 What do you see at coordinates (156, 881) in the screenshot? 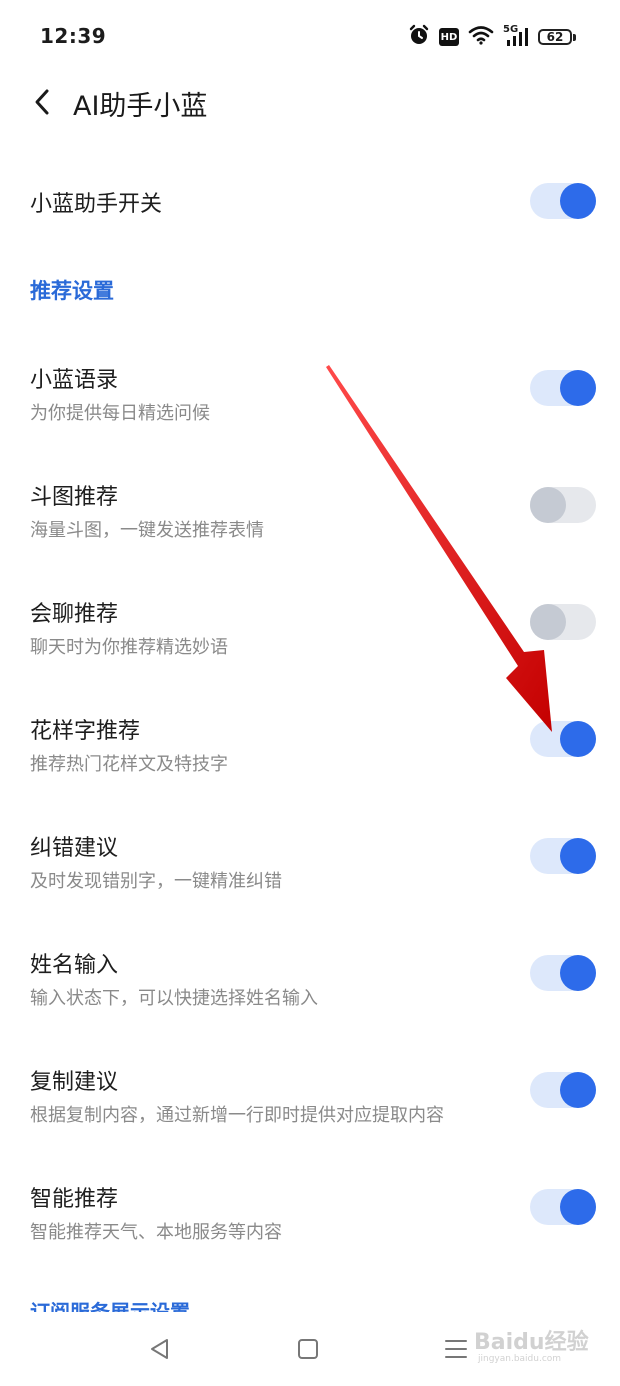
I see `setting-subtitle: 及时发现错别字，一键精准纠错` at bounding box center [156, 881].